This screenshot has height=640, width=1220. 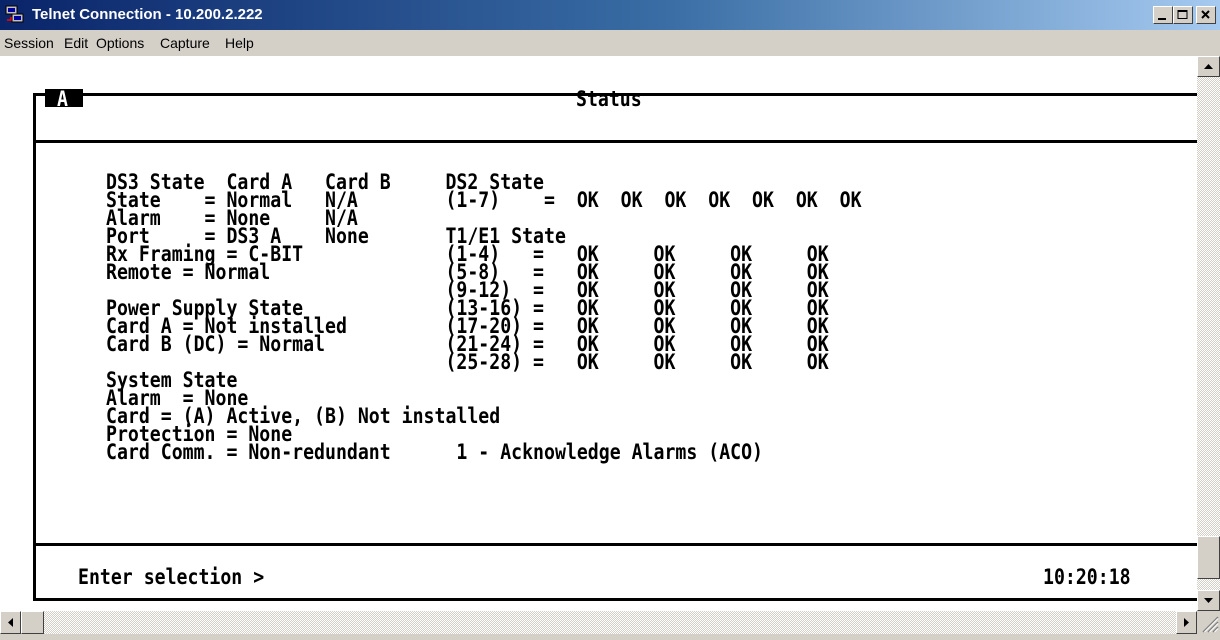 What do you see at coordinates (1208, 333) in the screenshot?
I see `vertical-scrollbar` at bounding box center [1208, 333].